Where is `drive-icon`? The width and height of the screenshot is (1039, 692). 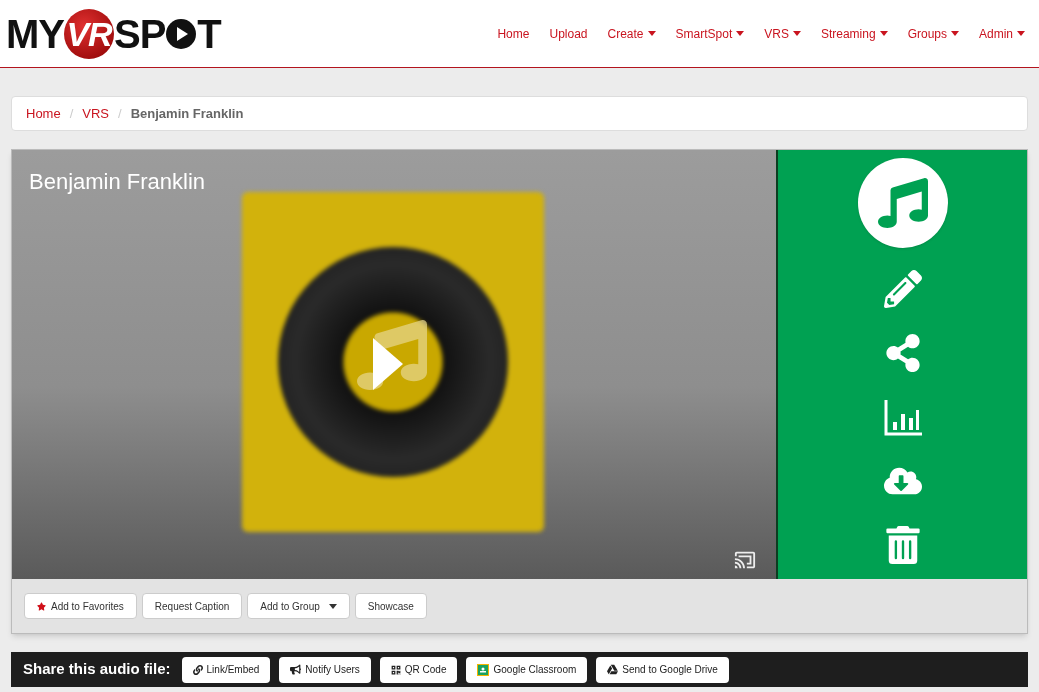
drive-icon is located at coordinates (613, 669).